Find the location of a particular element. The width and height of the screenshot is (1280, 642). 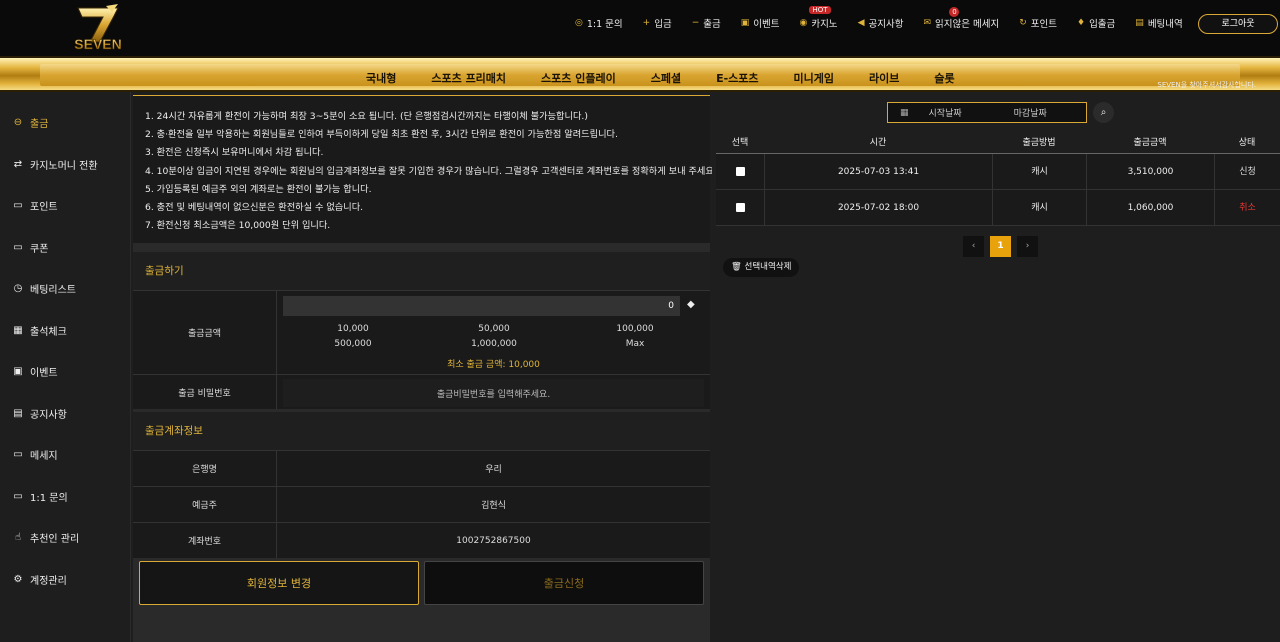

menu-item-0: 국내형 is located at coordinates (381, 78).